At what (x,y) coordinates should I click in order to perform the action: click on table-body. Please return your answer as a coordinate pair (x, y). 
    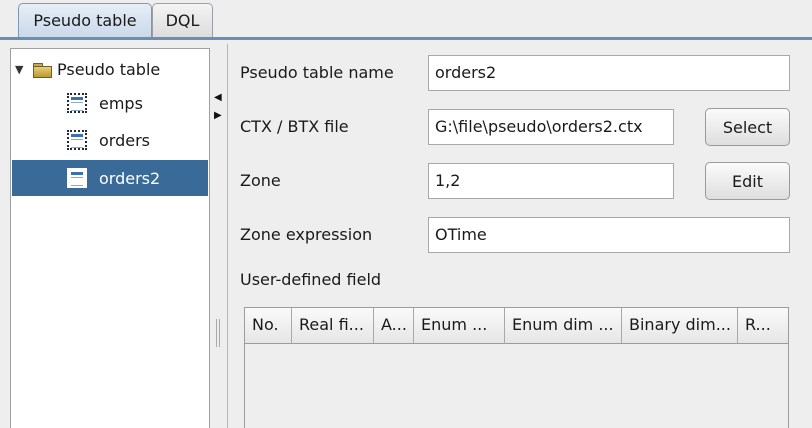
    Looking at the image, I should click on (516, 386).